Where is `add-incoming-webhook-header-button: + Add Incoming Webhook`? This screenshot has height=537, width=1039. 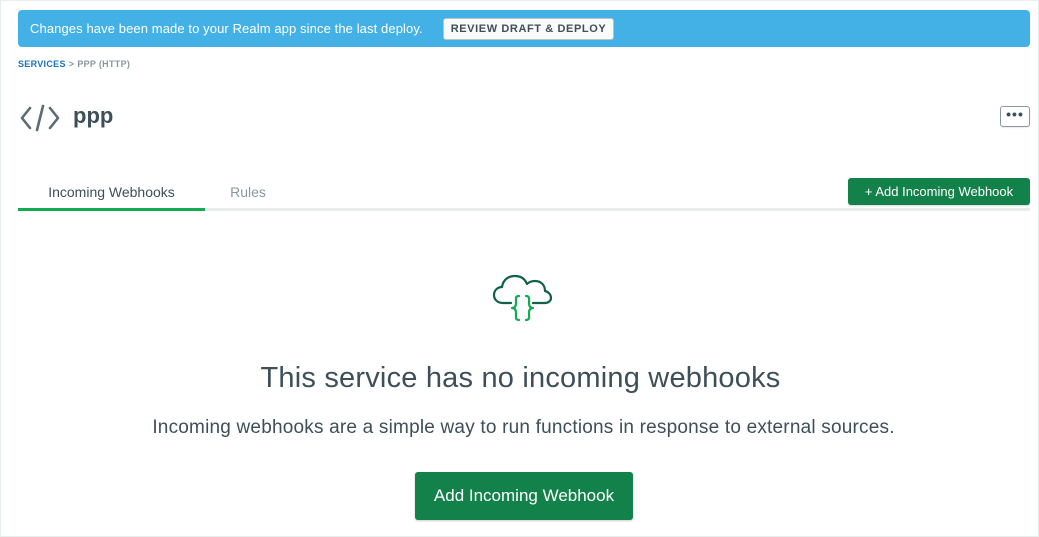 add-incoming-webhook-header-button: + Add Incoming Webhook is located at coordinates (939, 191).